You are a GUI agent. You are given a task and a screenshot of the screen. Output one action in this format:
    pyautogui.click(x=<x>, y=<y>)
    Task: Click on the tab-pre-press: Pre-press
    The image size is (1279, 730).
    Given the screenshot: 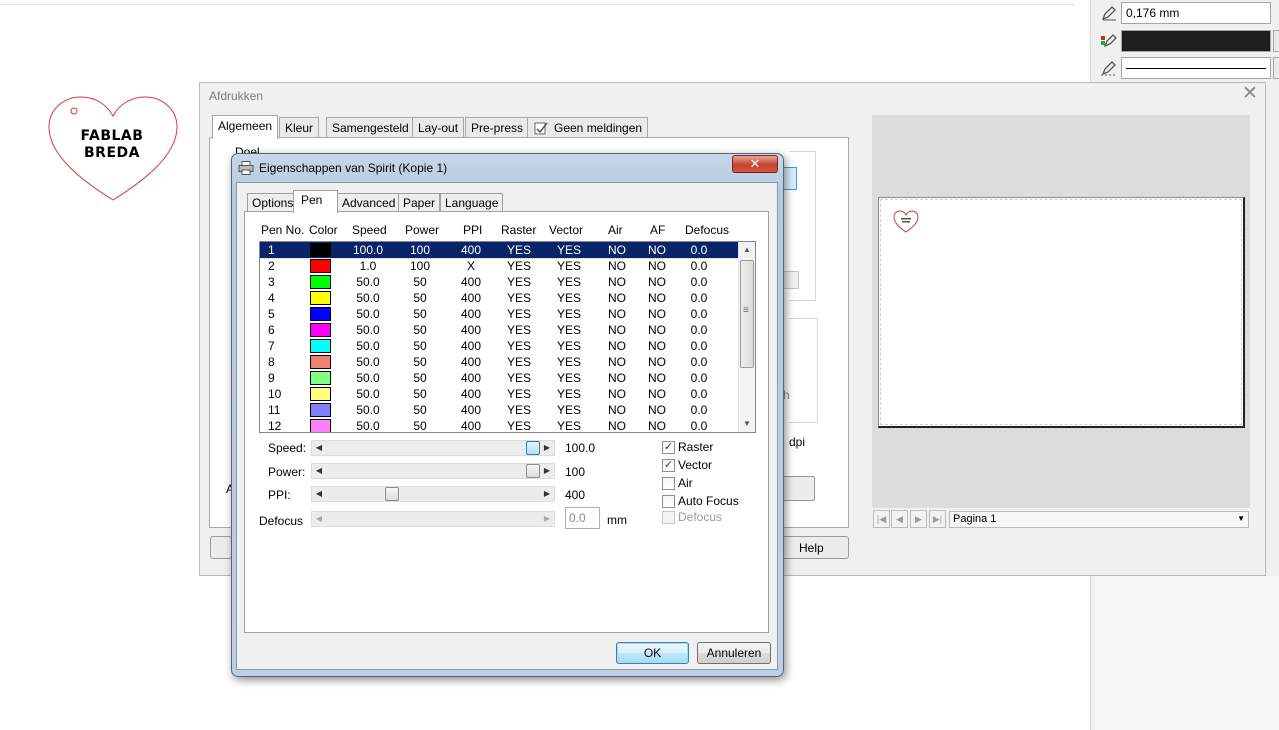 What is the action you would take?
    pyautogui.click(x=497, y=127)
    